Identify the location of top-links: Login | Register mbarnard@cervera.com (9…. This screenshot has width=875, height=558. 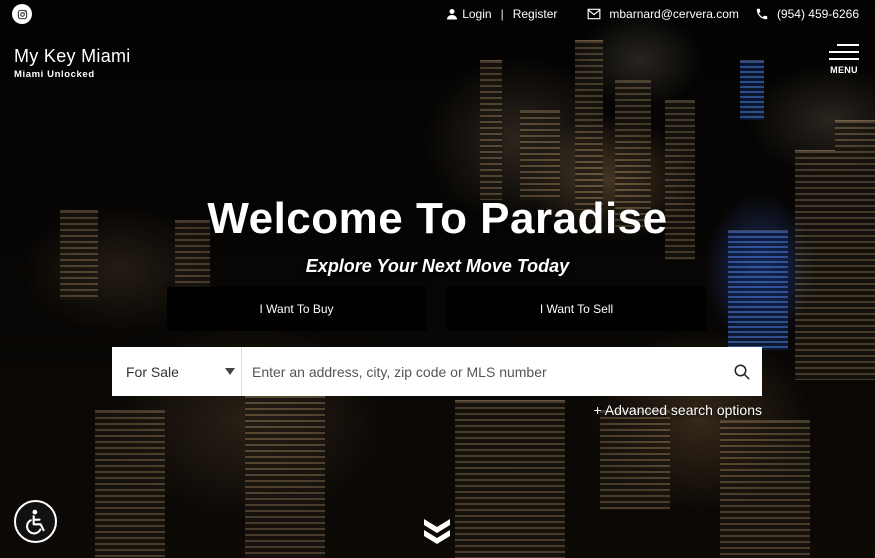
(652, 14).